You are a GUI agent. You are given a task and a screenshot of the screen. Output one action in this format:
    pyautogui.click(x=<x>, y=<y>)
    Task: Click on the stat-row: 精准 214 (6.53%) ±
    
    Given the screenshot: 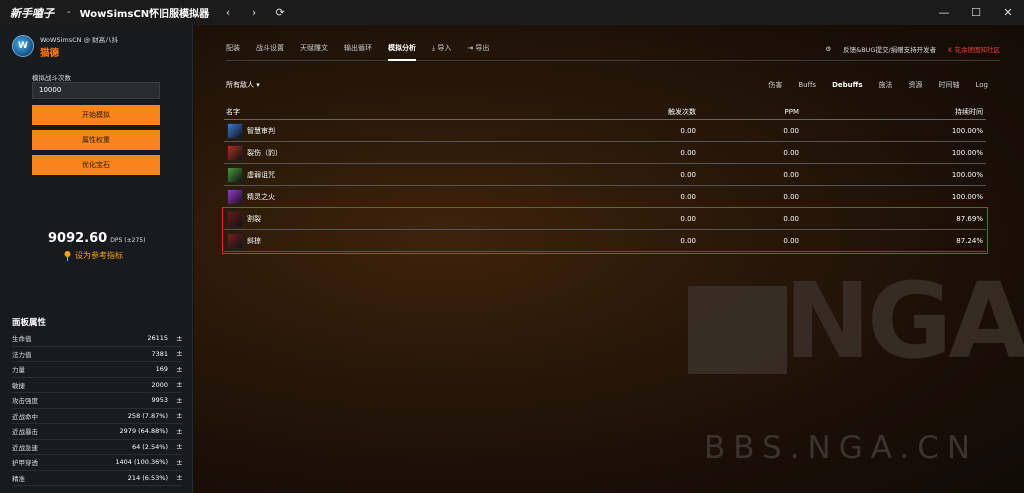 What is the action you would take?
    pyautogui.click(x=97, y=478)
    